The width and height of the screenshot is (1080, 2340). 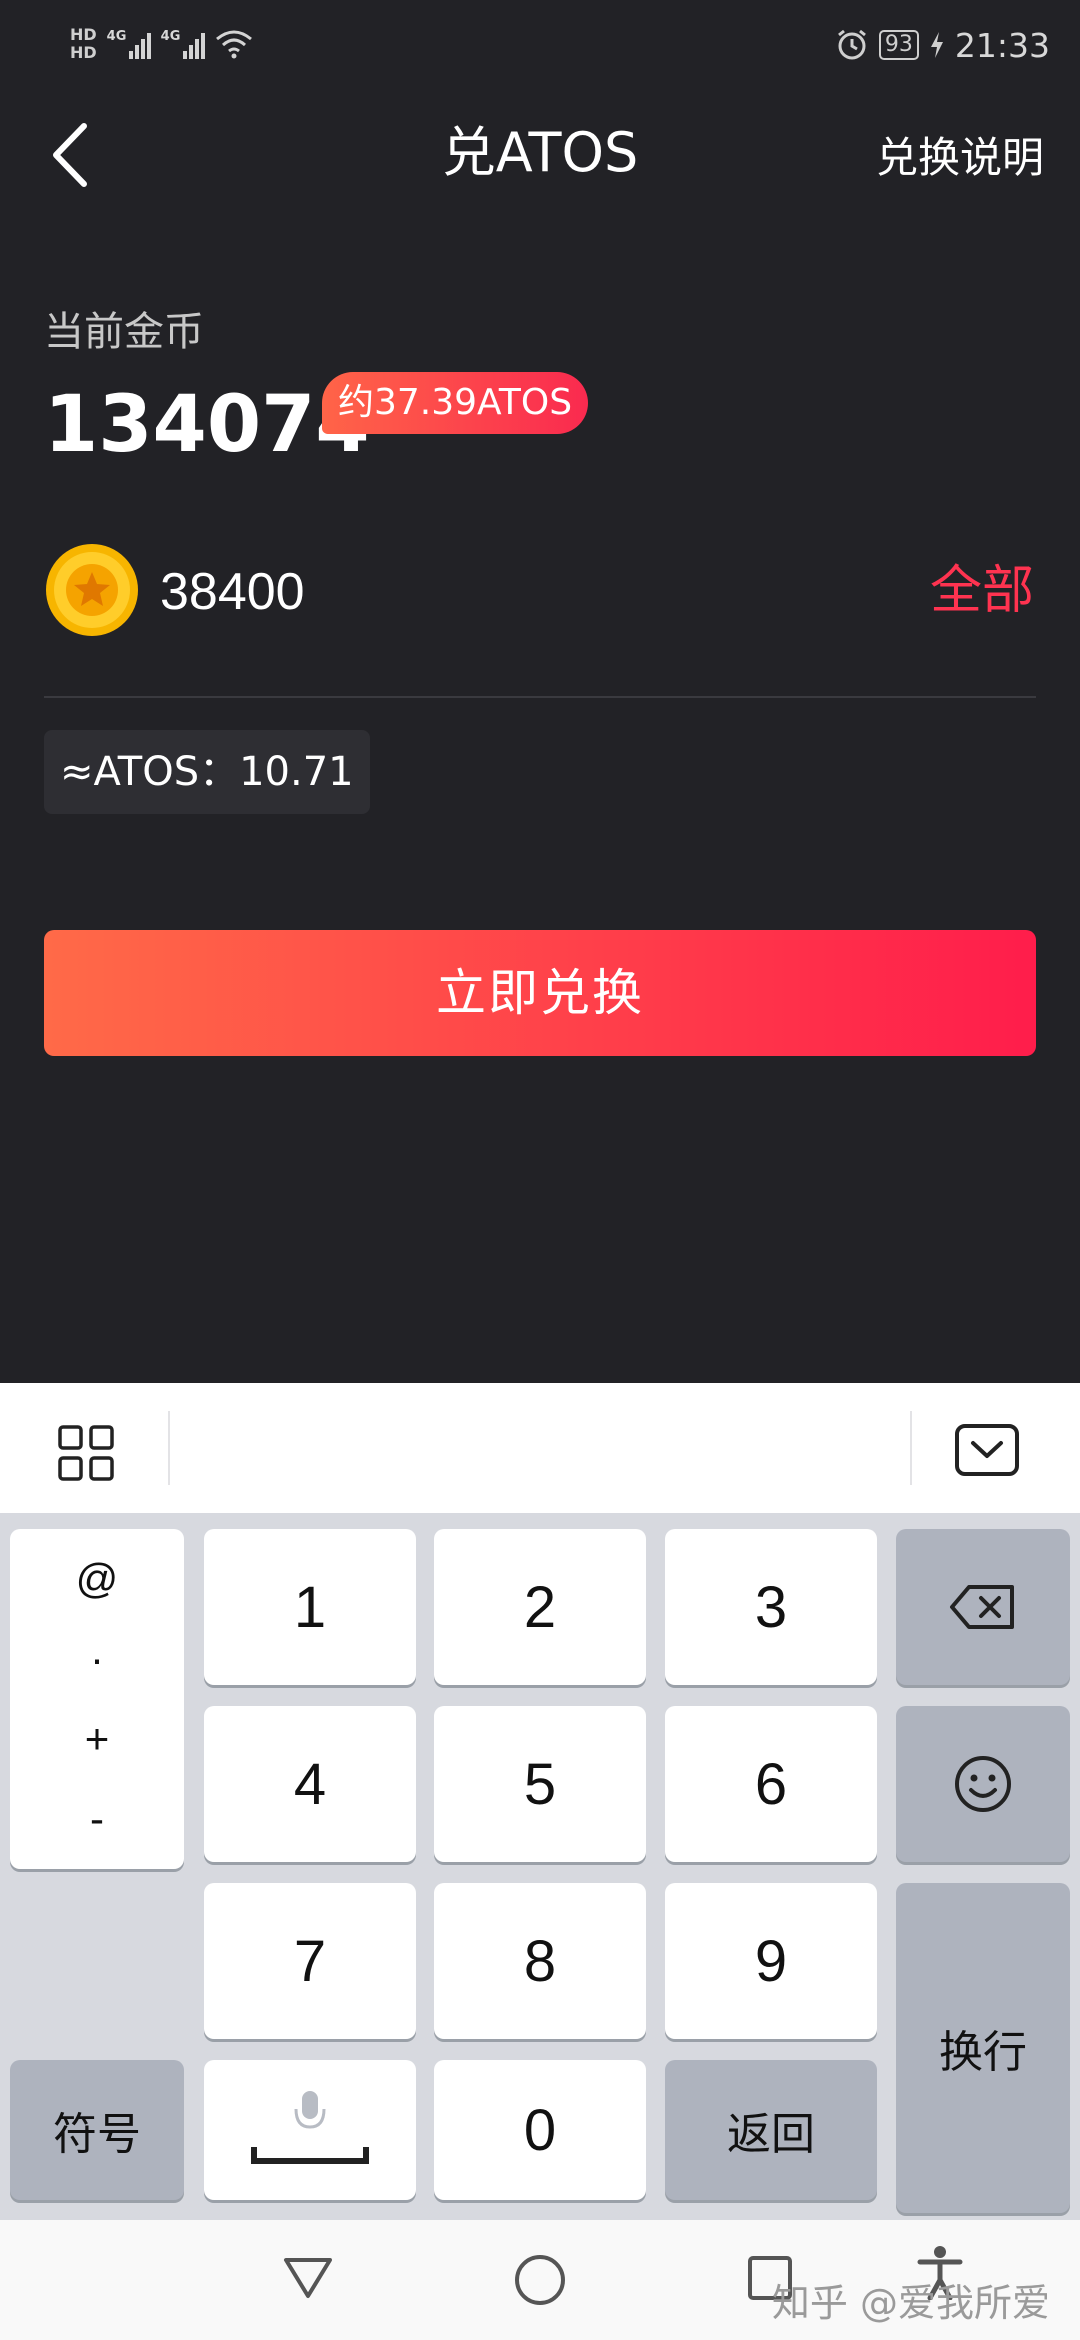 What do you see at coordinates (540, 1448) in the screenshot?
I see `keyboard-toolbar` at bounding box center [540, 1448].